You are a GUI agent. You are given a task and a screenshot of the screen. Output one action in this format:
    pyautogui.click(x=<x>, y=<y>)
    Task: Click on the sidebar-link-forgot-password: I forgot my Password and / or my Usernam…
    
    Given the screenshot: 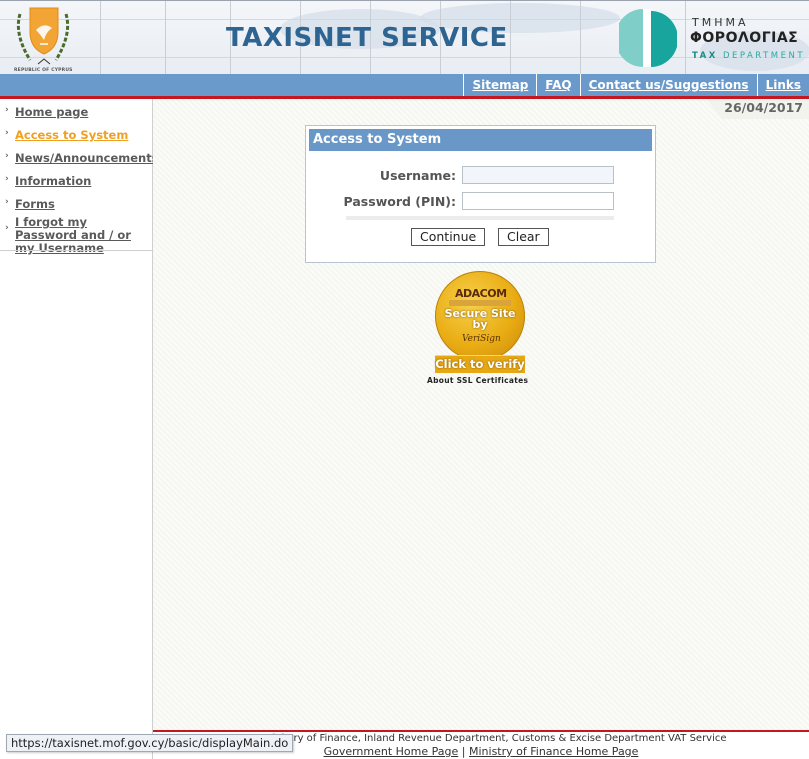 What is the action you would take?
    pyautogui.click(x=73, y=235)
    